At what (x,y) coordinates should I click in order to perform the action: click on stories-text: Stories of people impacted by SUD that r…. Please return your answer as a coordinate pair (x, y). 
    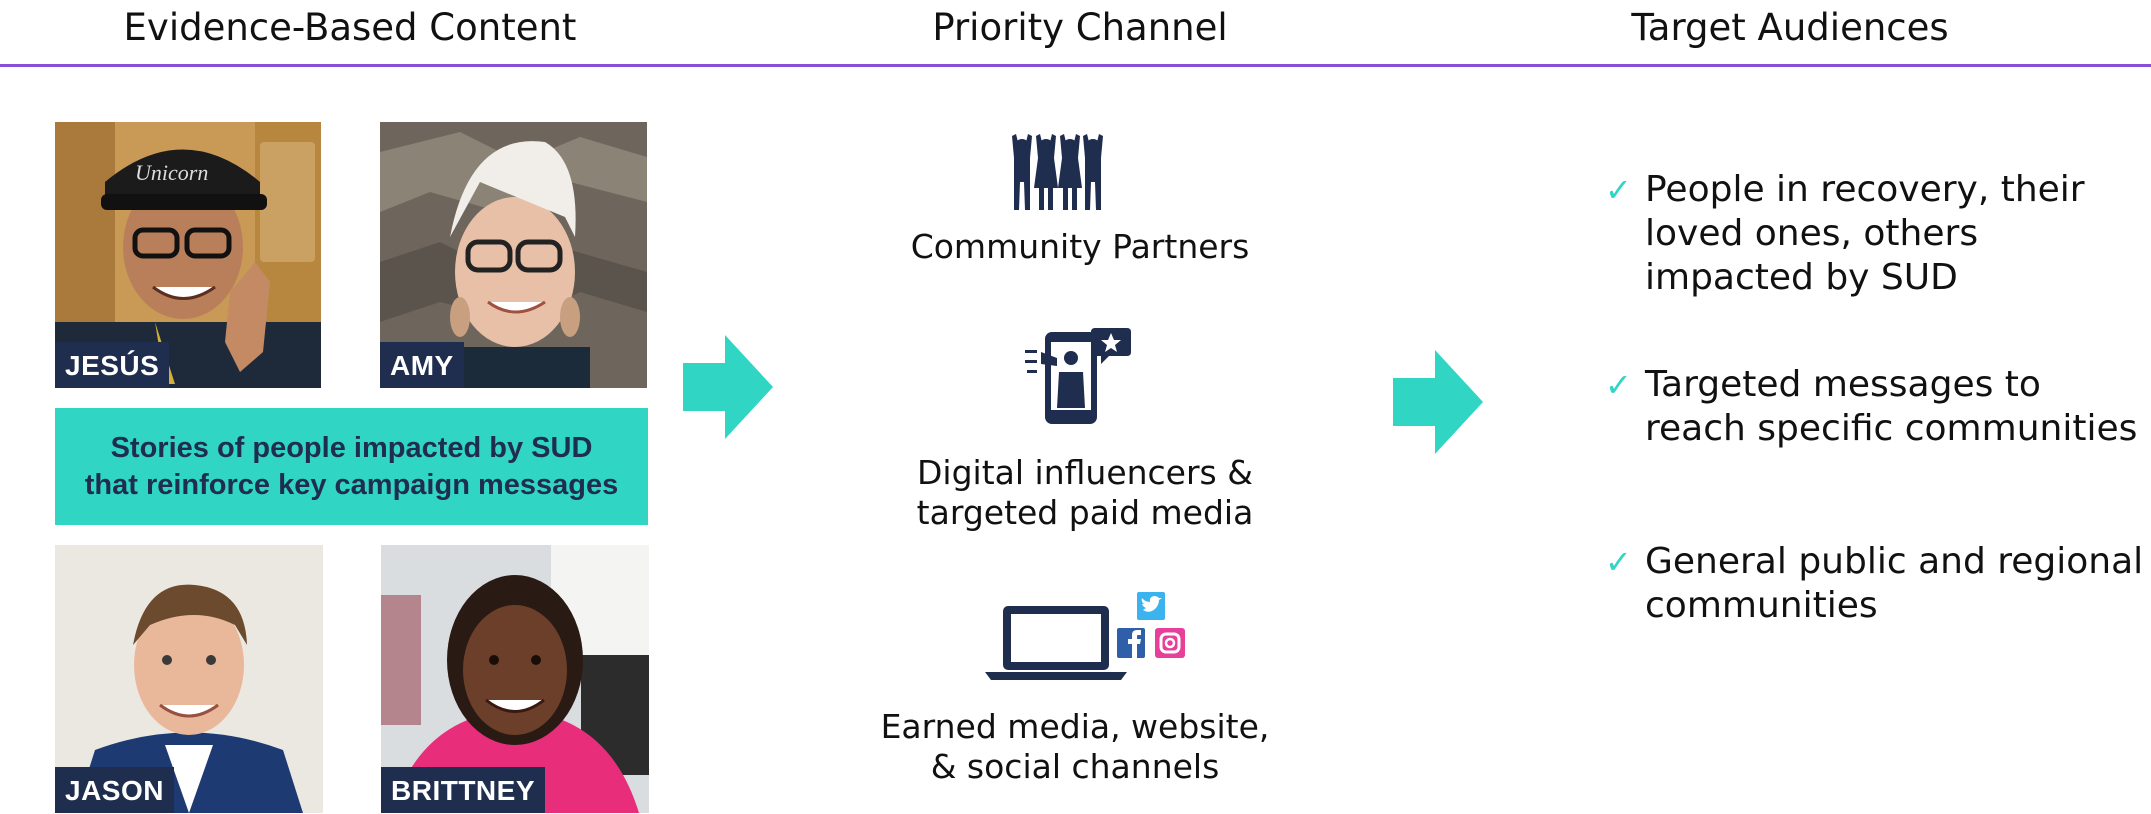
    Looking at the image, I should click on (351, 466).